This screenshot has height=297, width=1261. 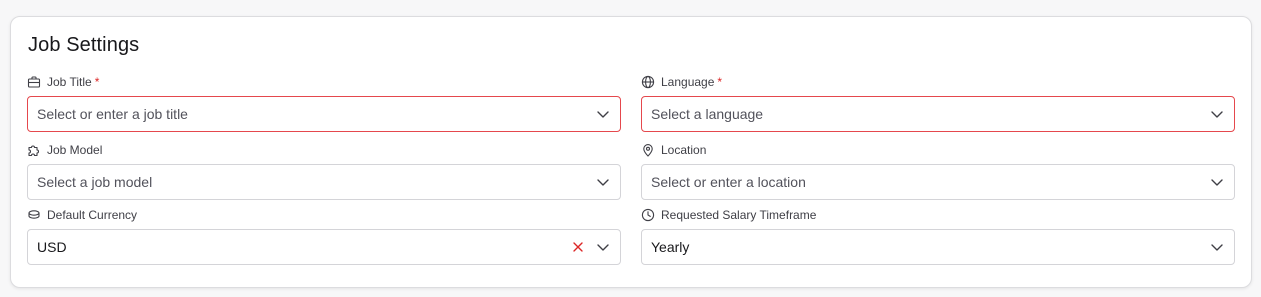 What do you see at coordinates (34, 215) in the screenshot?
I see `coins-icon` at bounding box center [34, 215].